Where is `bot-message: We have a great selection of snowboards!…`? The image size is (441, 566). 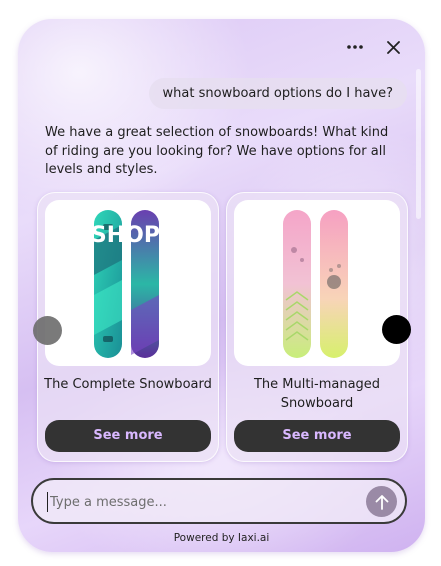
bot-message: We have a great selection of snowboards!… is located at coordinates (217, 151).